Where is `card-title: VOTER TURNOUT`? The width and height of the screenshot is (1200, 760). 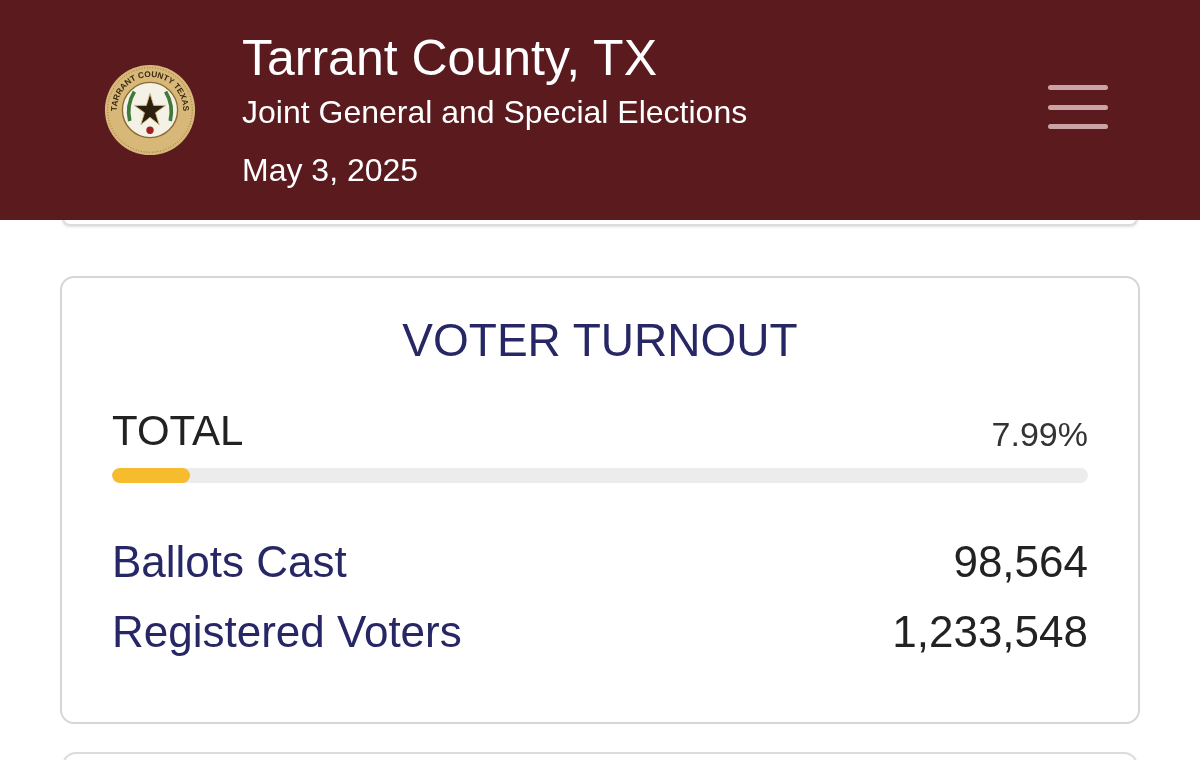
card-title: VOTER TURNOUT is located at coordinates (600, 340).